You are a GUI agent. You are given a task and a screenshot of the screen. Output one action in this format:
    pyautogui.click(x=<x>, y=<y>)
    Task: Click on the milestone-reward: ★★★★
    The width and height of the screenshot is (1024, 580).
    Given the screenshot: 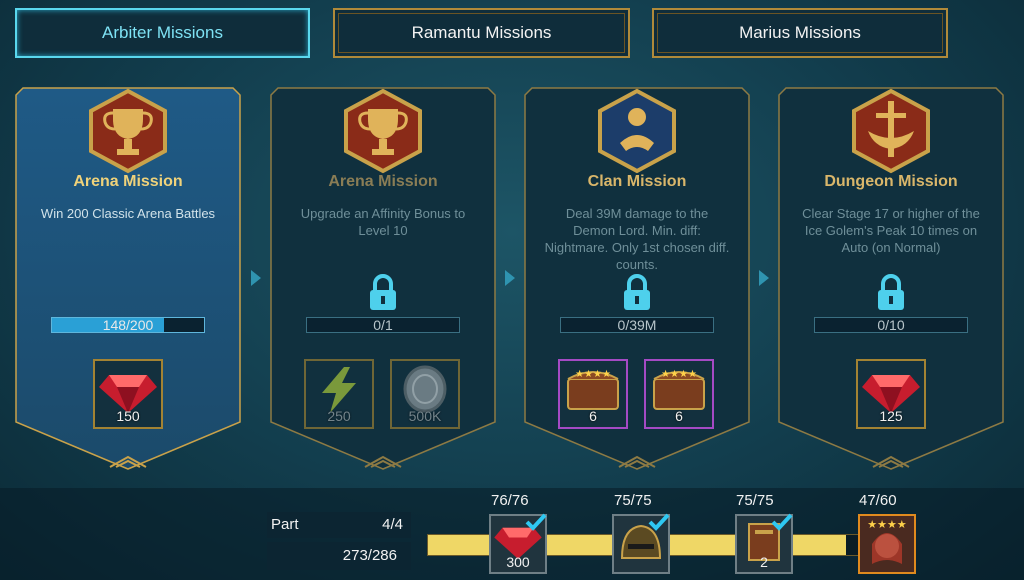 What is the action you would take?
    pyautogui.click(x=887, y=544)
    